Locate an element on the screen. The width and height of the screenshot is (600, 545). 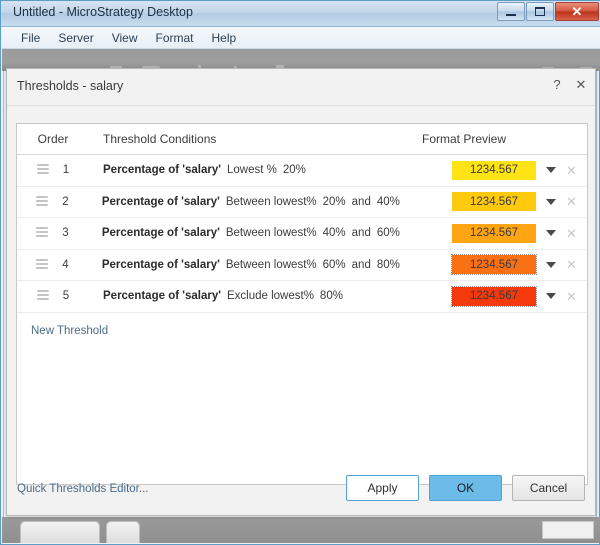
row-order-cell: 2 is located at coordinates (52, 201).